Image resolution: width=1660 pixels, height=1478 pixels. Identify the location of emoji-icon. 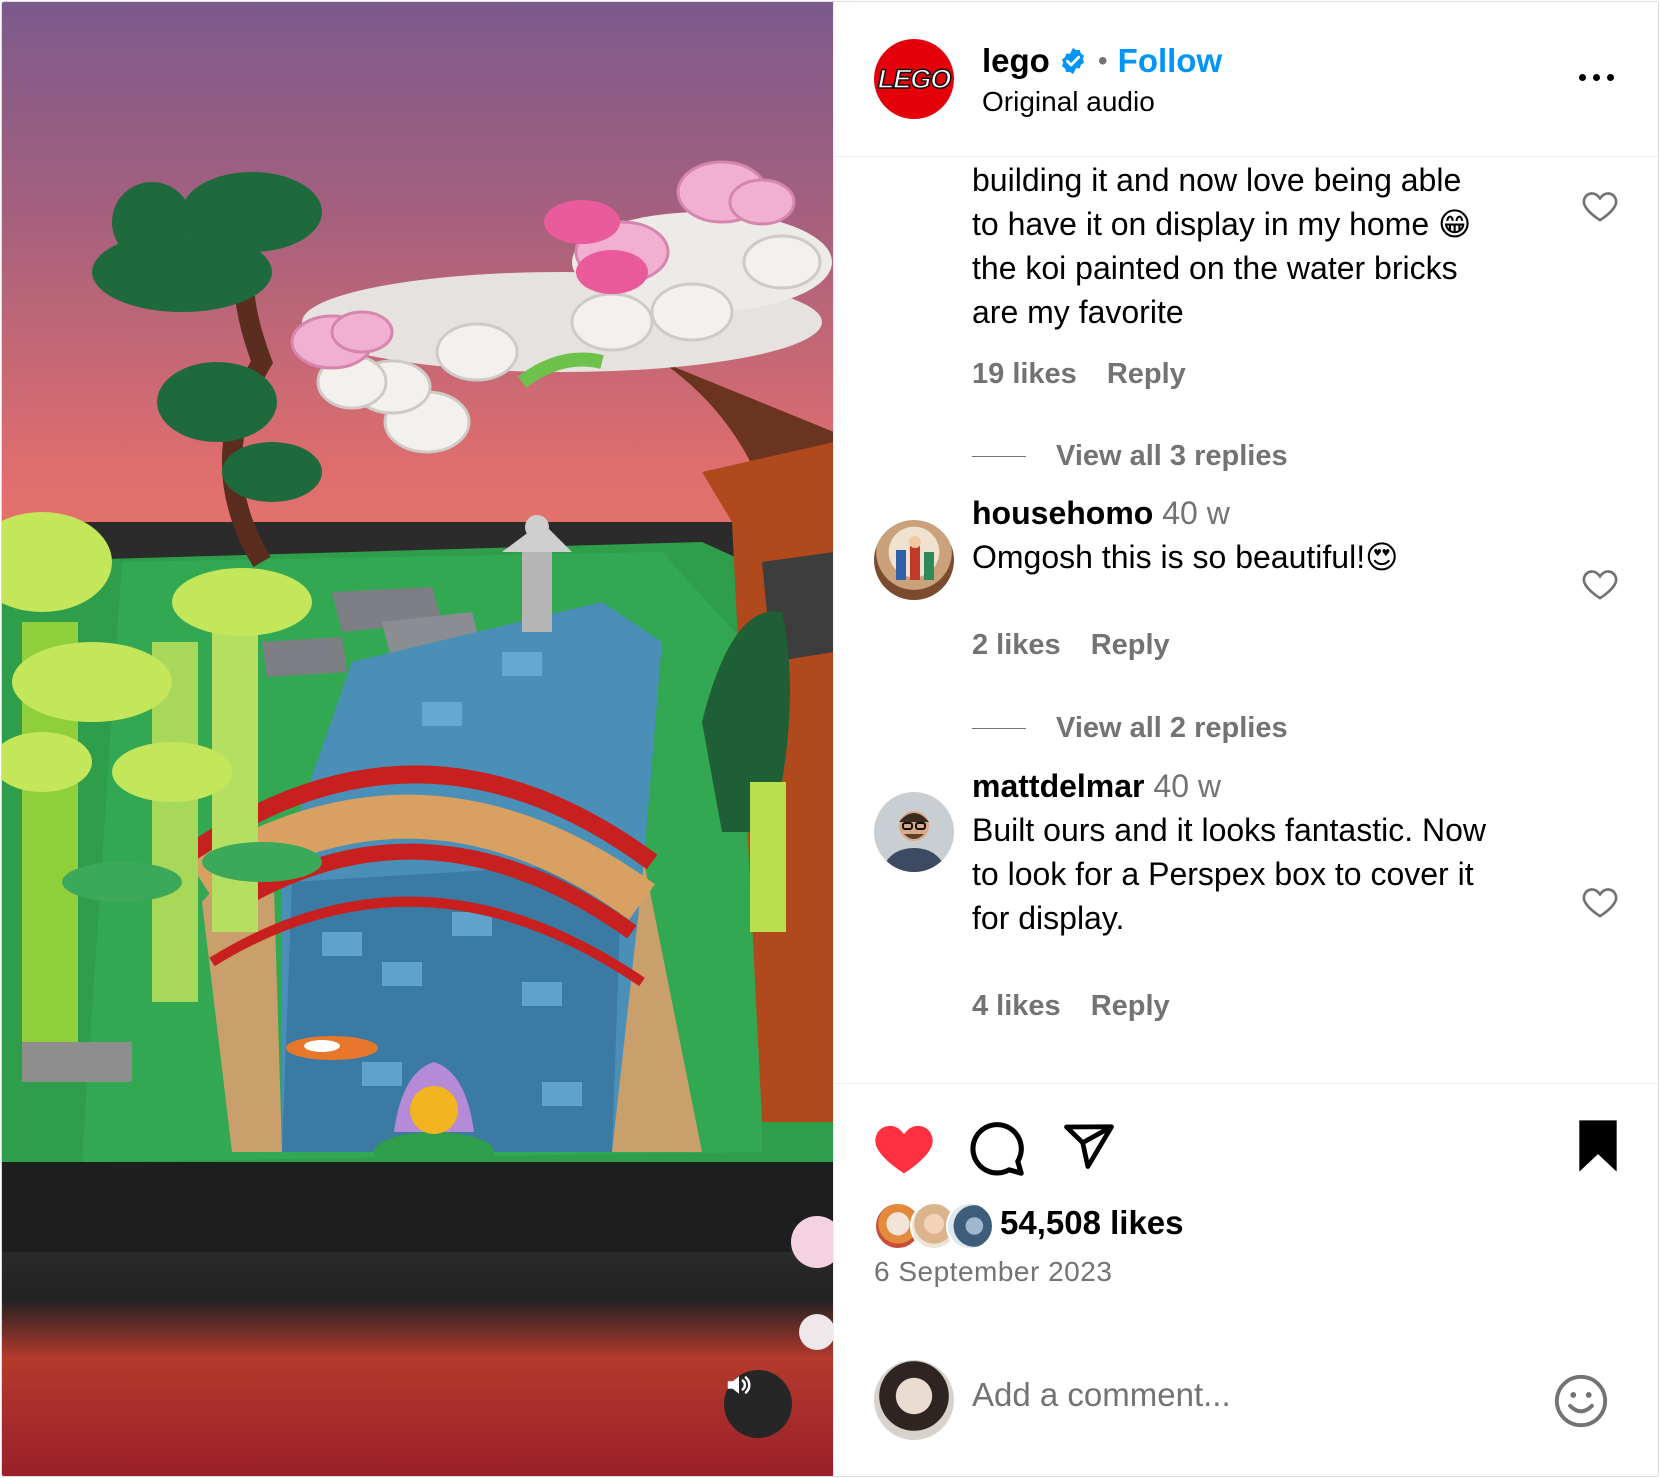
(1581, 1401).